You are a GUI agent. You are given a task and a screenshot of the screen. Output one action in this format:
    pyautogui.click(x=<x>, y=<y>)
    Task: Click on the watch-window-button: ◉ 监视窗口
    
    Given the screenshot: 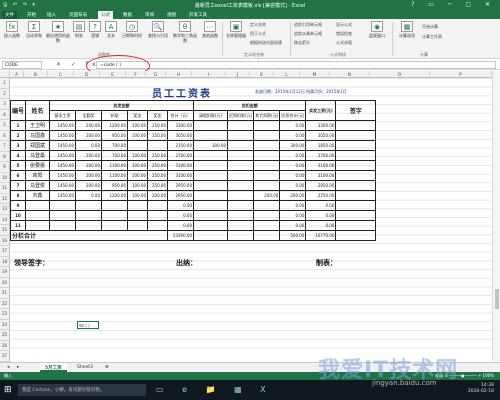 What is the action you would take?
    pyautogui.click(x=377, y=29)
    